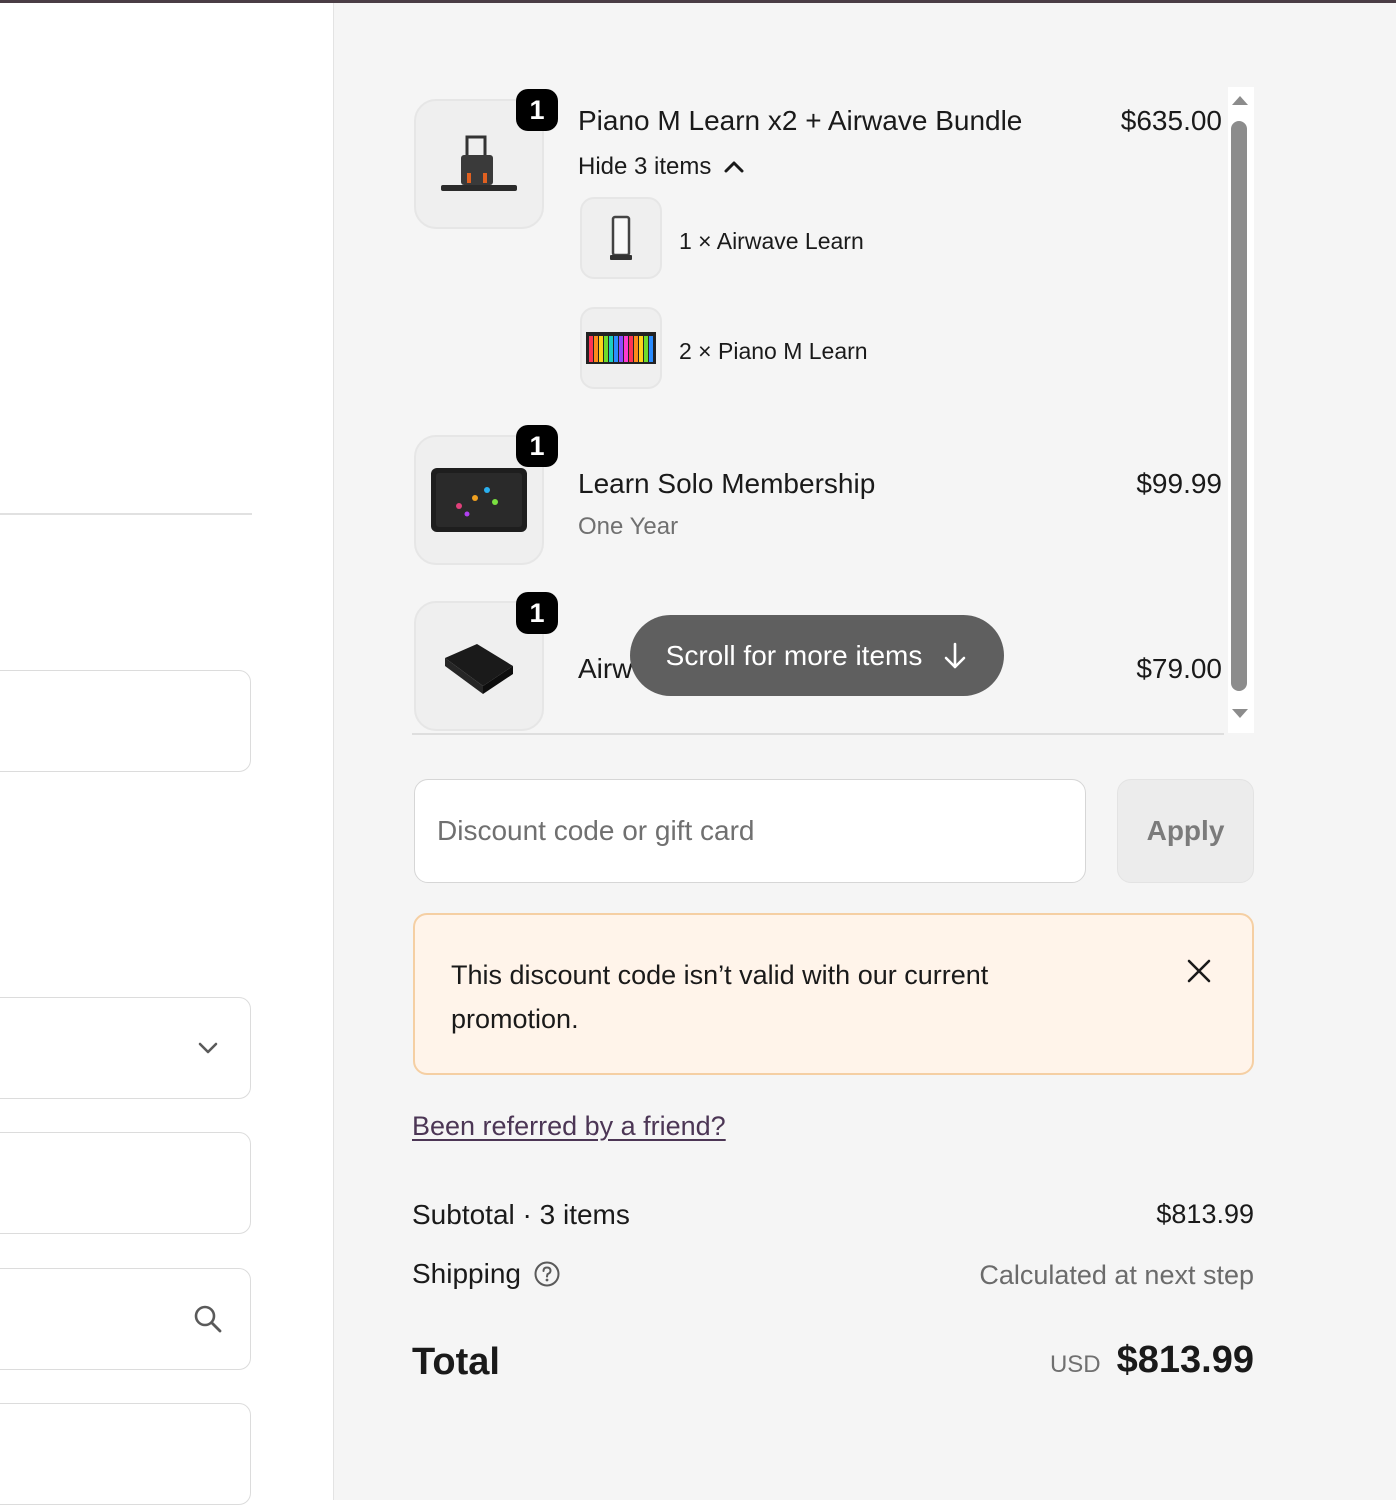  What do you see at coordinates (208, 1319) in the screenshot?
I see `search-icon` at bounding box center [208, 1319].